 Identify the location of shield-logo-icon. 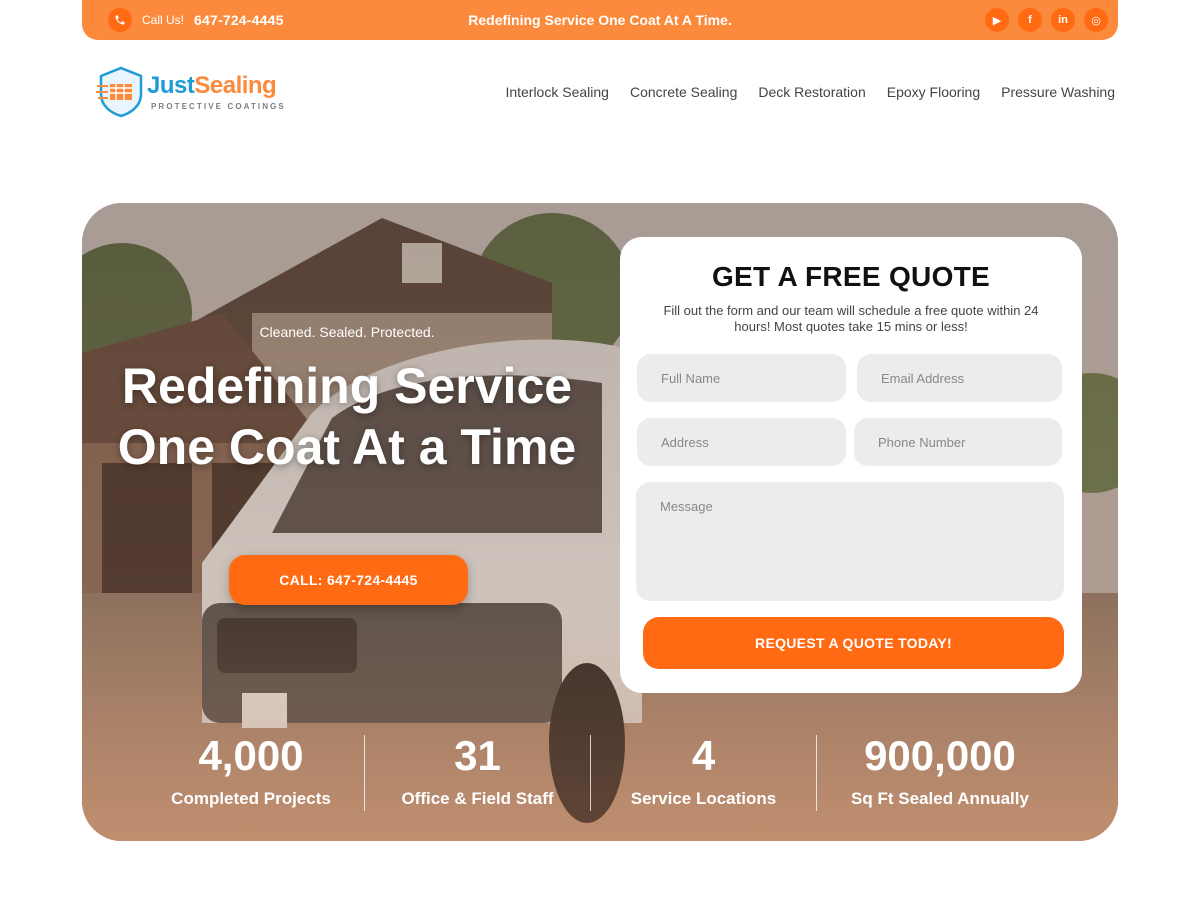
(119, 92).